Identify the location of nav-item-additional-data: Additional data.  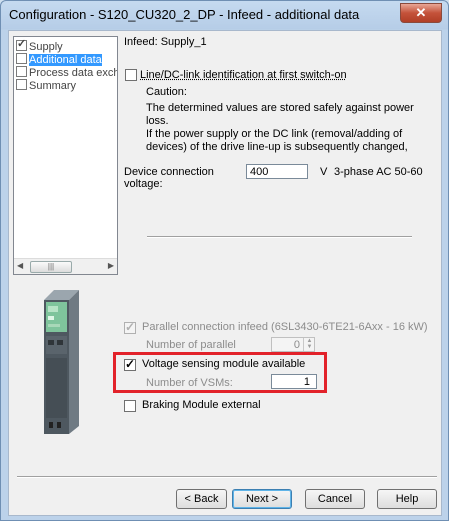
(59, 59).